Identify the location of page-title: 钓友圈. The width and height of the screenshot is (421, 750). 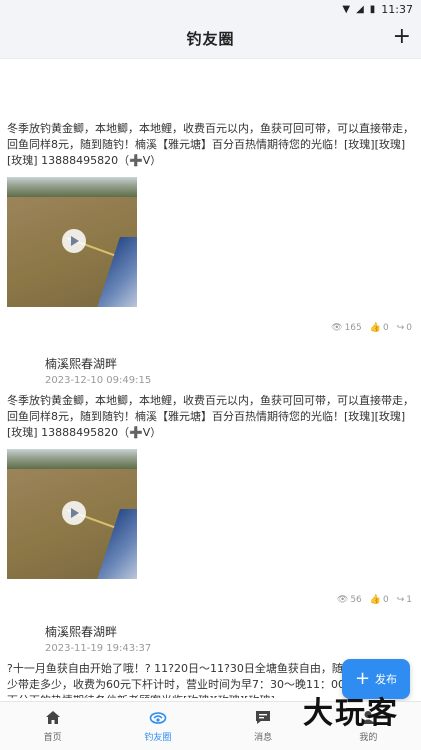
(210, 38).